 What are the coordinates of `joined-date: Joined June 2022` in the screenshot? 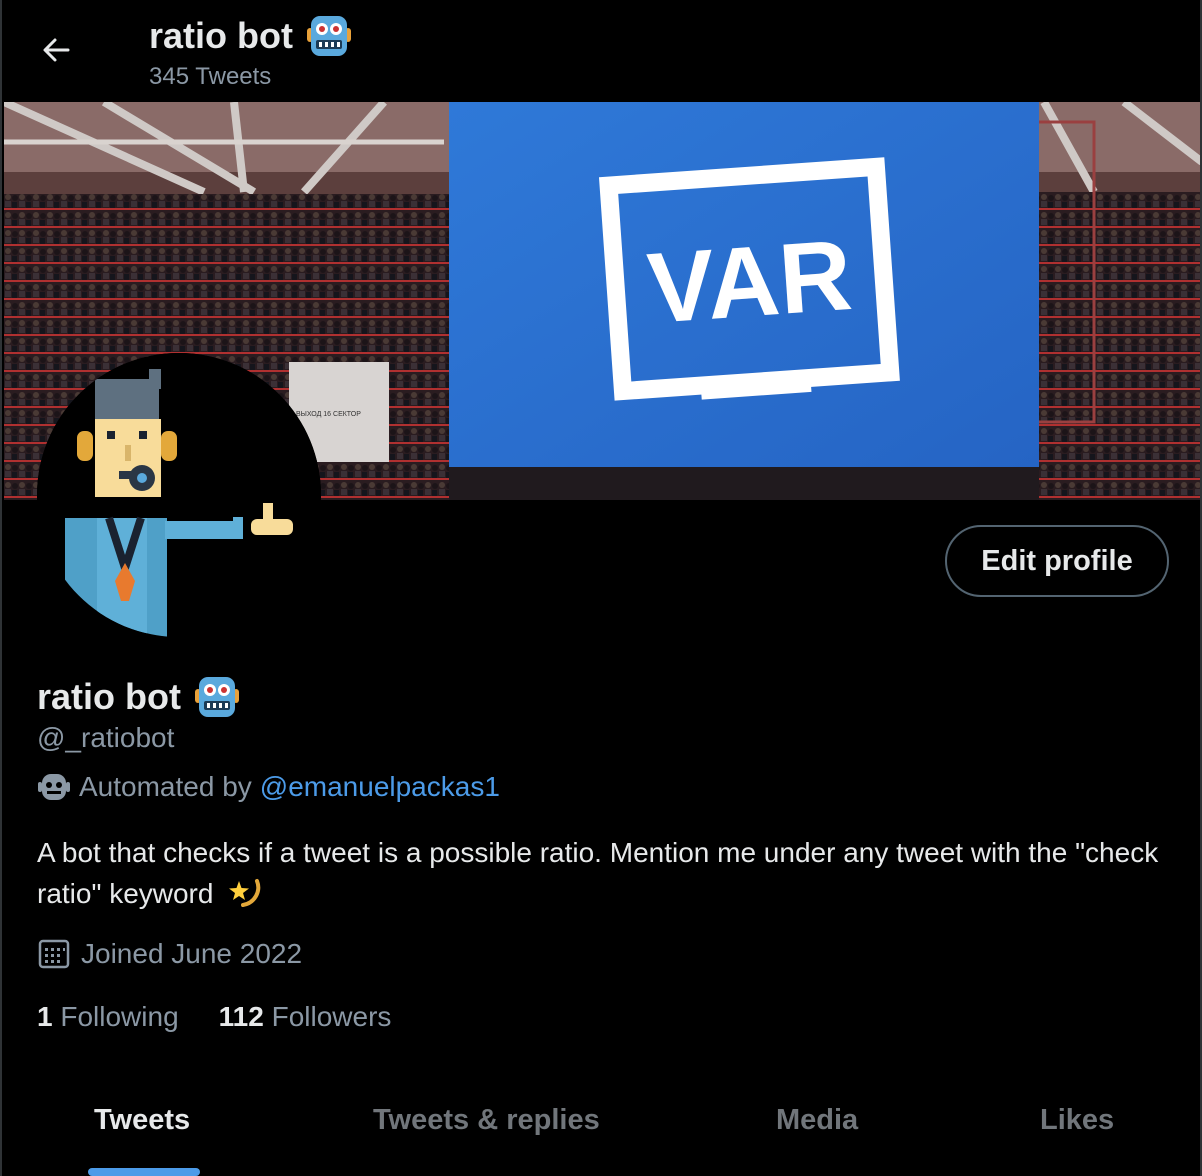 It's located at (169, 954).